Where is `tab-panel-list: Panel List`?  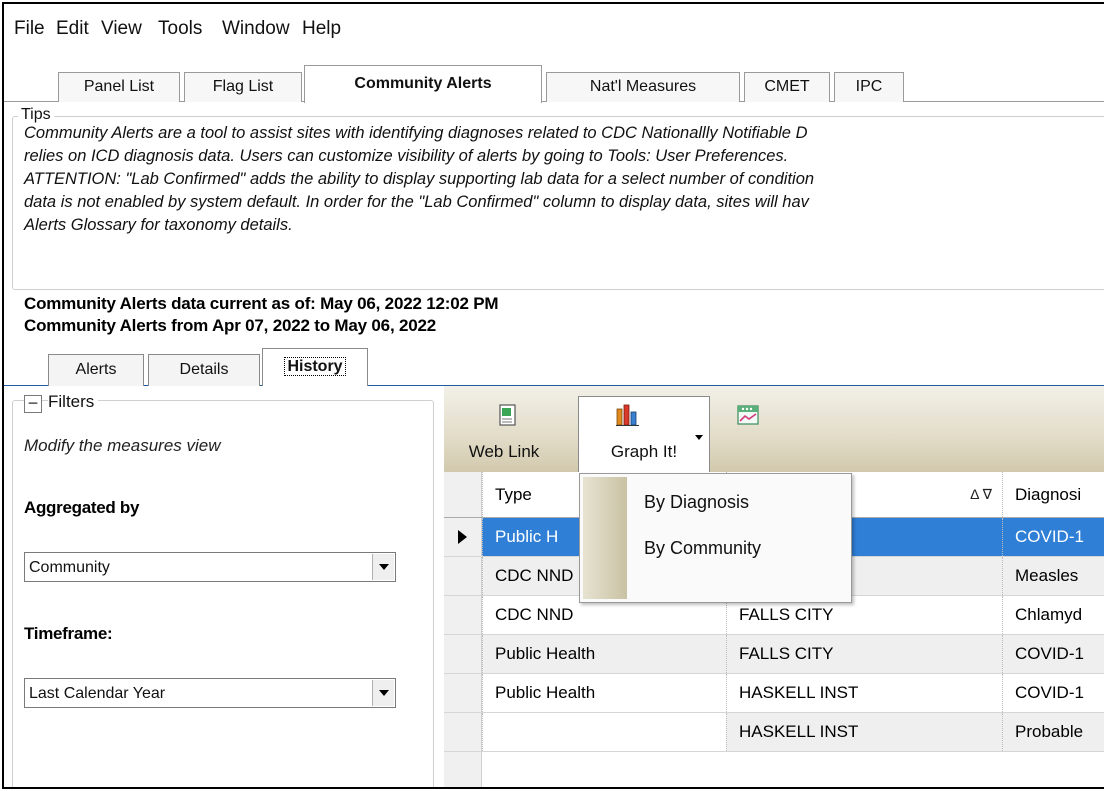 tab-panel-list: Panel List is located at coordinates (119, 87).